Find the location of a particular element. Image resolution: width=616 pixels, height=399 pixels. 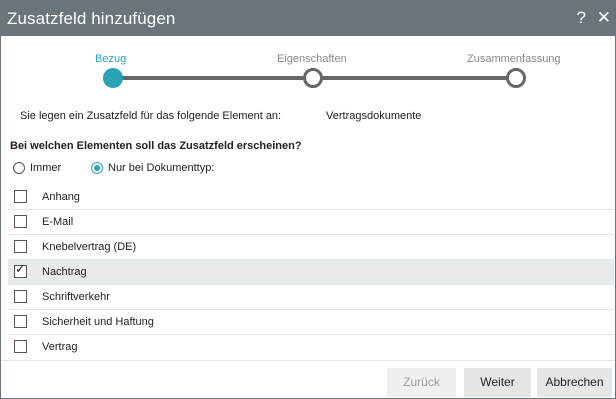

cancel-button: Abbrechen is located at coordinates (574, 382).